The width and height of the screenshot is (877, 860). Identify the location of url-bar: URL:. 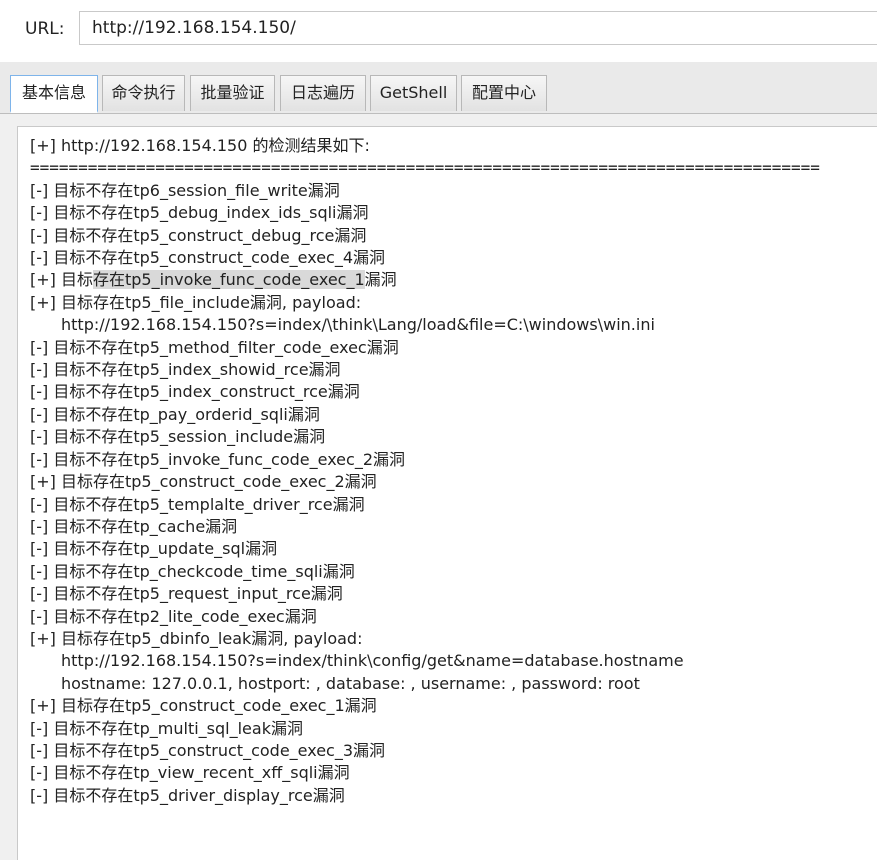
(438, 31).